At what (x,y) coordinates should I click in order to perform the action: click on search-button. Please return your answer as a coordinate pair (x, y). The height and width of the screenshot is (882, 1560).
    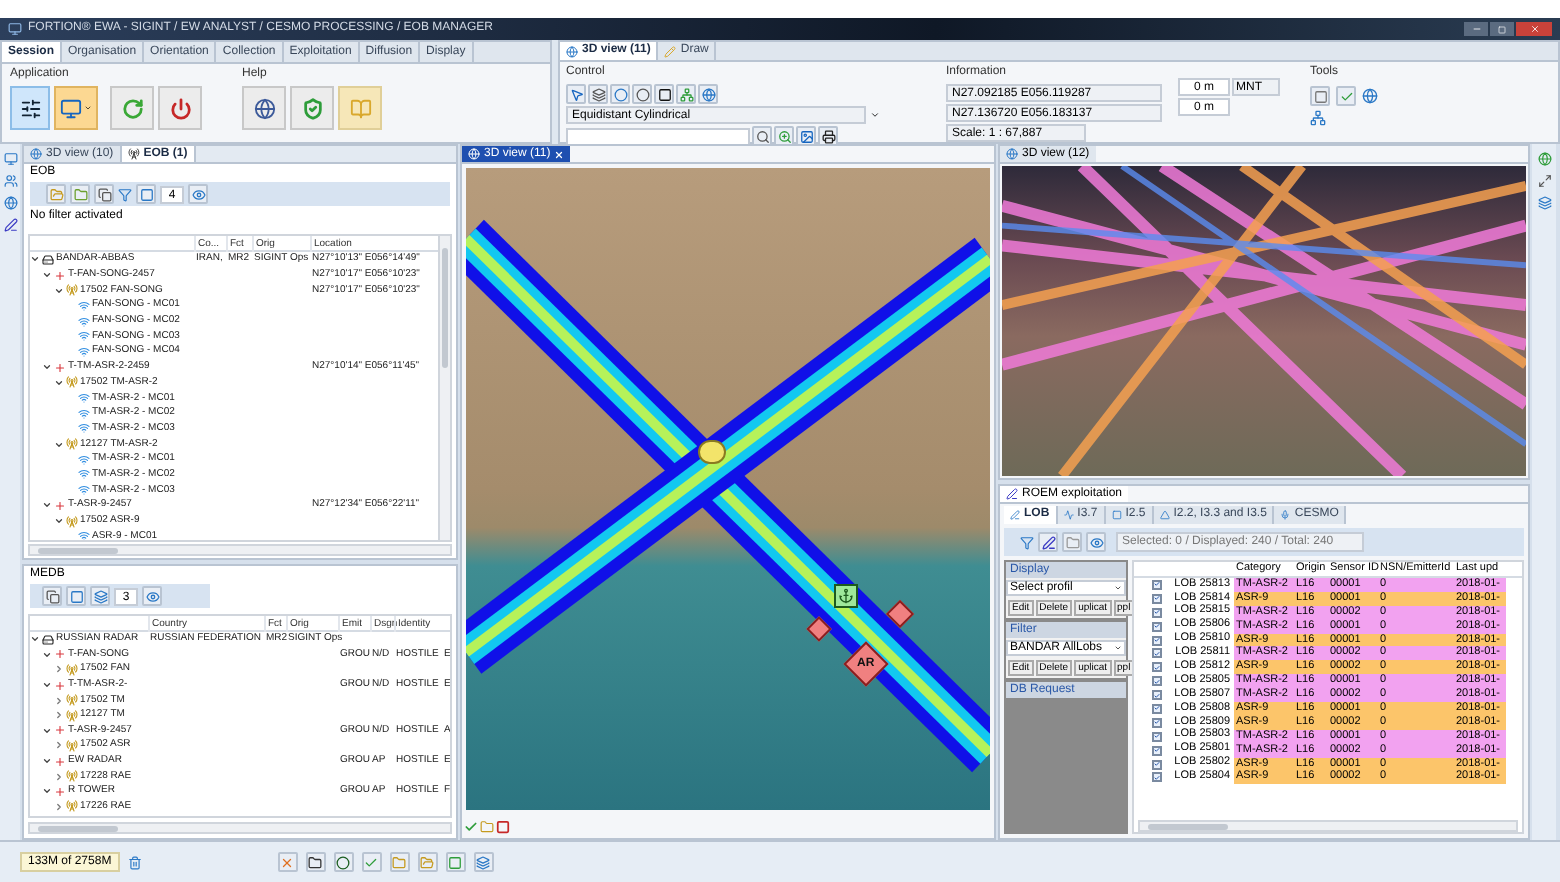
    Looking at the image, I should click on (762, 136).